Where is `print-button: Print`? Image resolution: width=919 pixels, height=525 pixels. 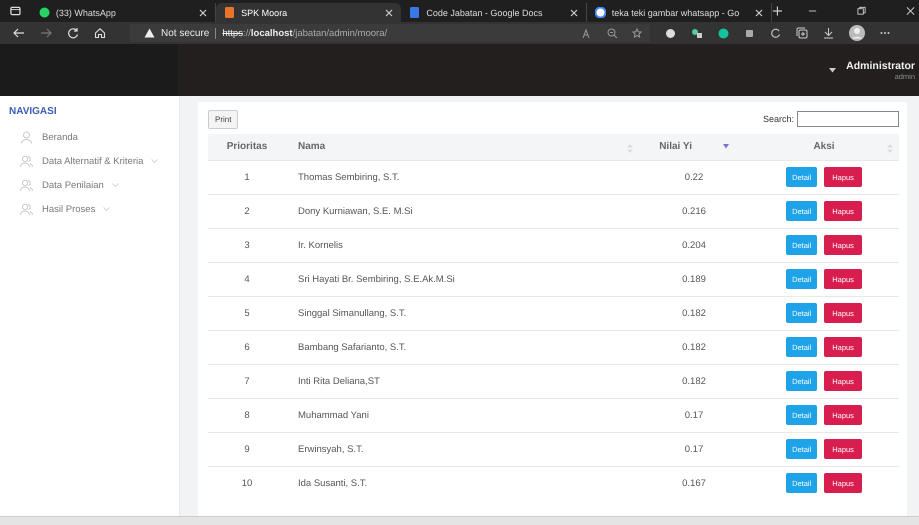
print-button: Print is located at coordinates (223, 119).